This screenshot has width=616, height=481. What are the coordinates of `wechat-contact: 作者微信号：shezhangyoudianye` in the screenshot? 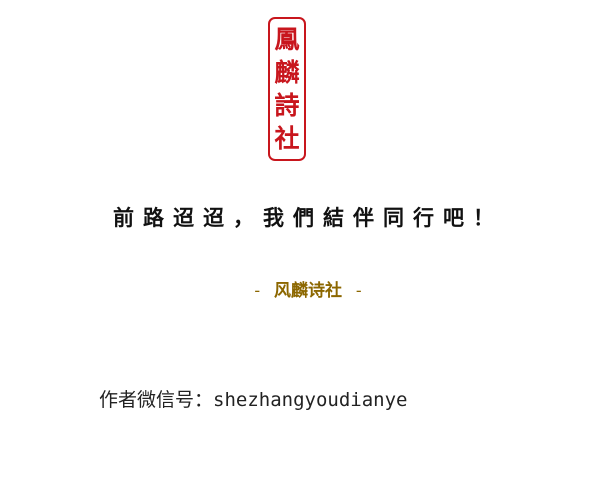 It's located at (253, 400).